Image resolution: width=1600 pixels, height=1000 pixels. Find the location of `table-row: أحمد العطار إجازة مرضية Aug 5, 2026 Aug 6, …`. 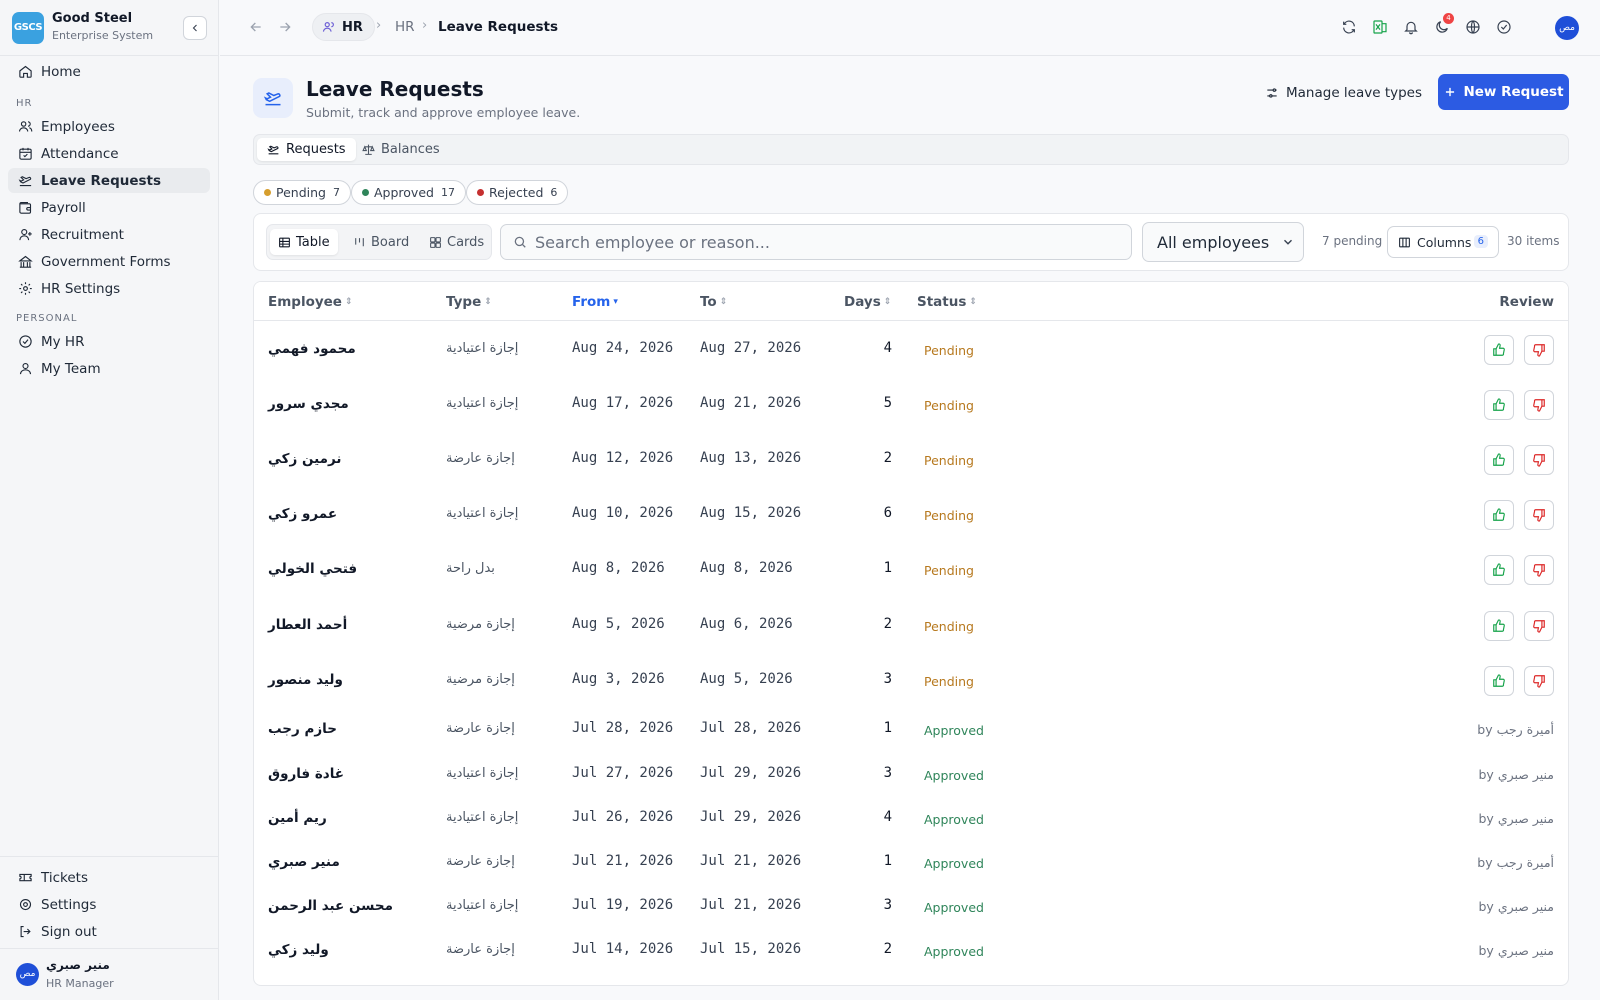

table-row: أحمد العطار إجازة مرضية Aug 5, 2026 Aug 6, … is located at coordinates (911, 625).